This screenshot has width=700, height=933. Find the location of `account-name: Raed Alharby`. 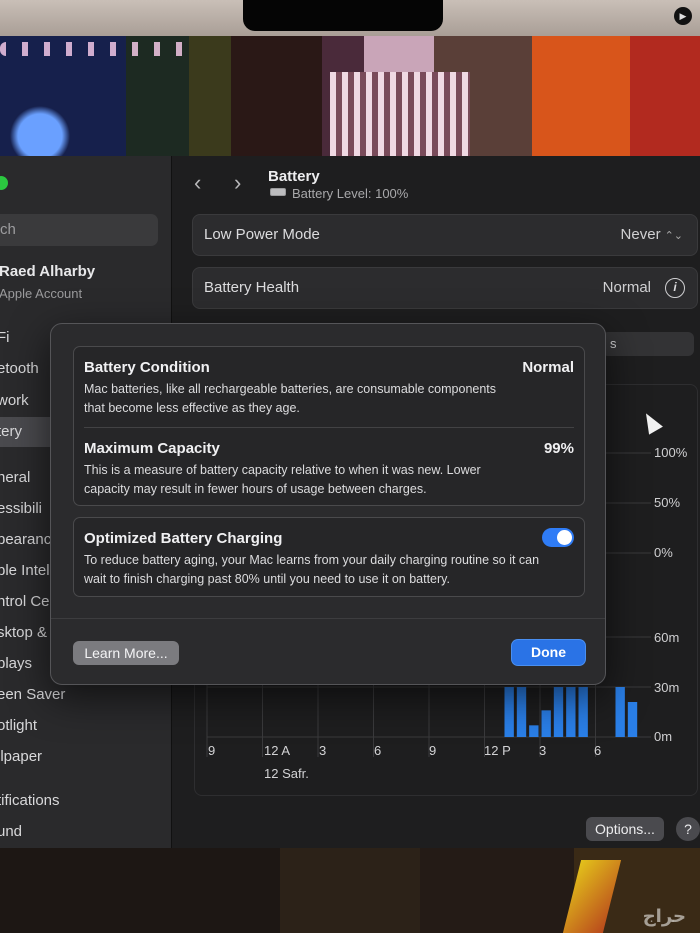

account-name: Raed Alharby is located at coordinates (47, 271).